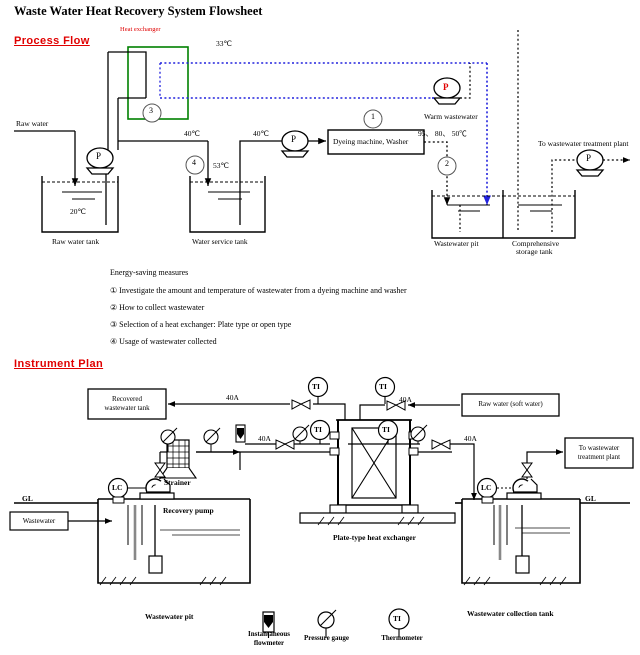 Image resolution: width=640 pixels, height=655 pixels. Describe the element at coordinates (117, 487) in the screenshot. I see `lc-tag-left: LC` at that location.